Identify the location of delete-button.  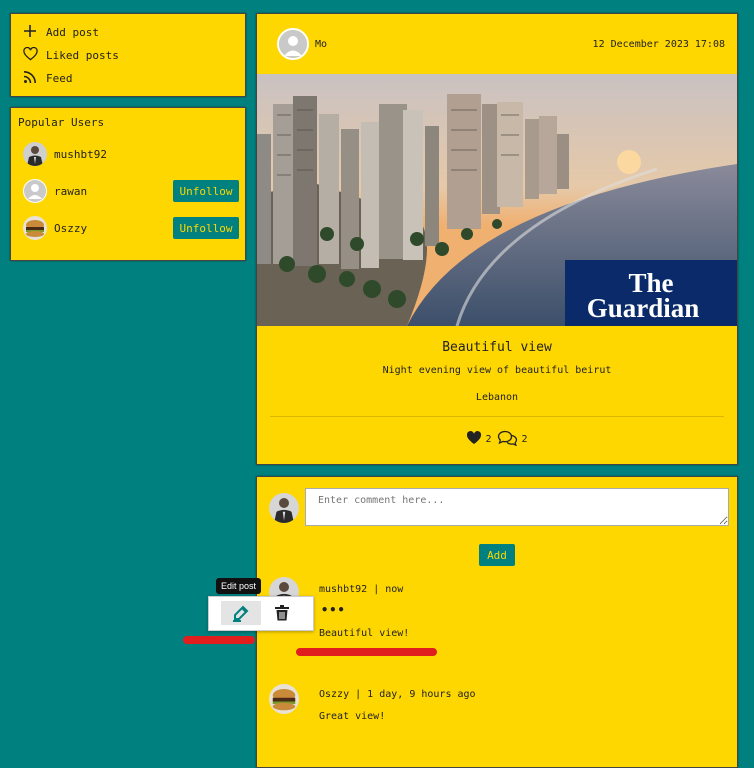
(282, 613).